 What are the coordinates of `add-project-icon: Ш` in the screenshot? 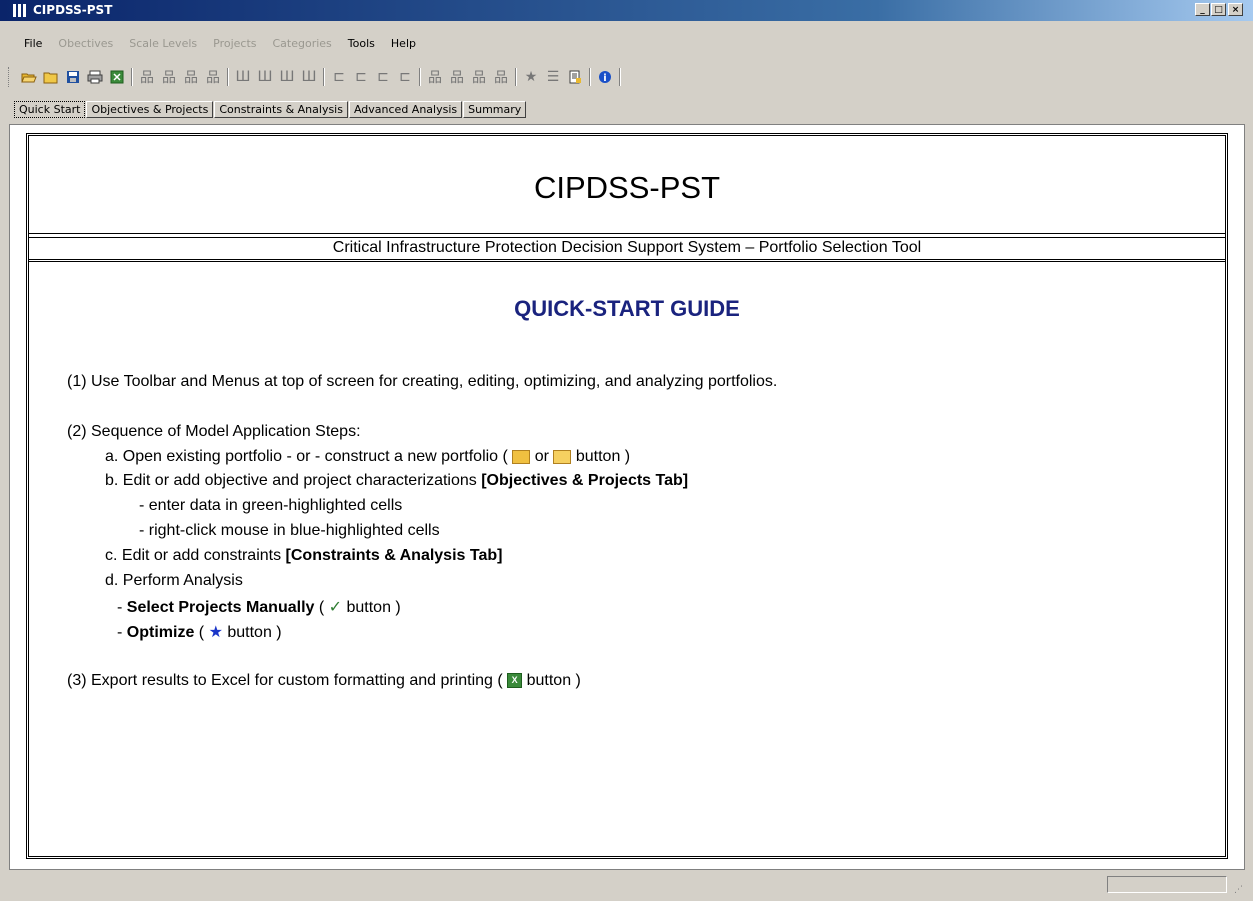 It's located at (243, 77).